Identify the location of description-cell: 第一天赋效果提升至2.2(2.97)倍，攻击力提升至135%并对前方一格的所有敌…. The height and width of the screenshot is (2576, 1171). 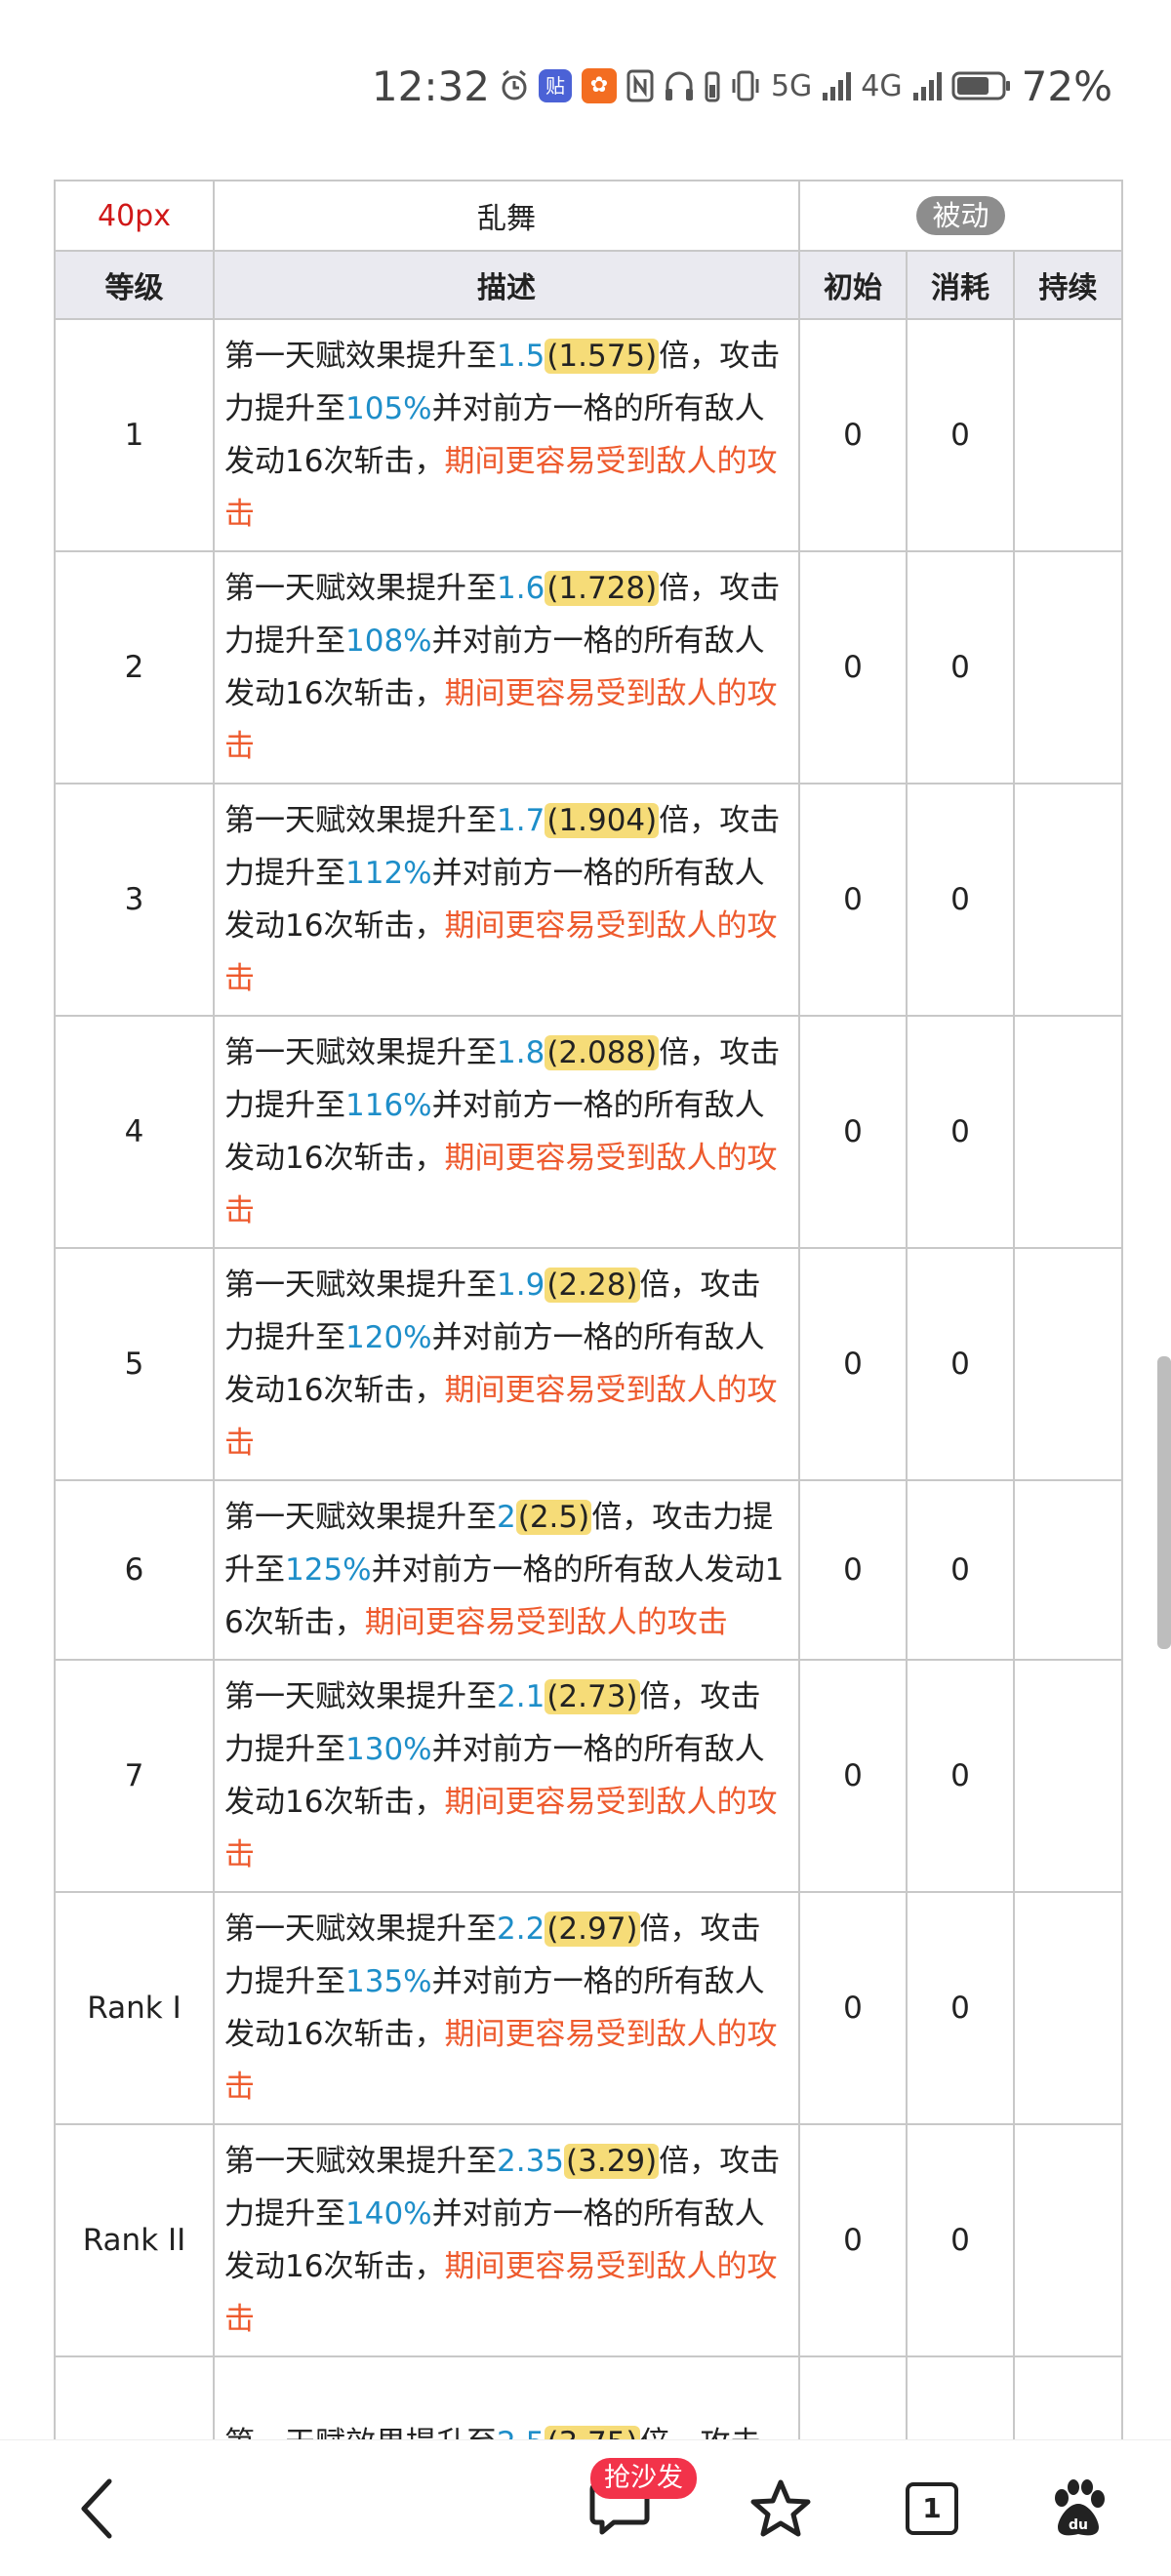
(506, 2008).